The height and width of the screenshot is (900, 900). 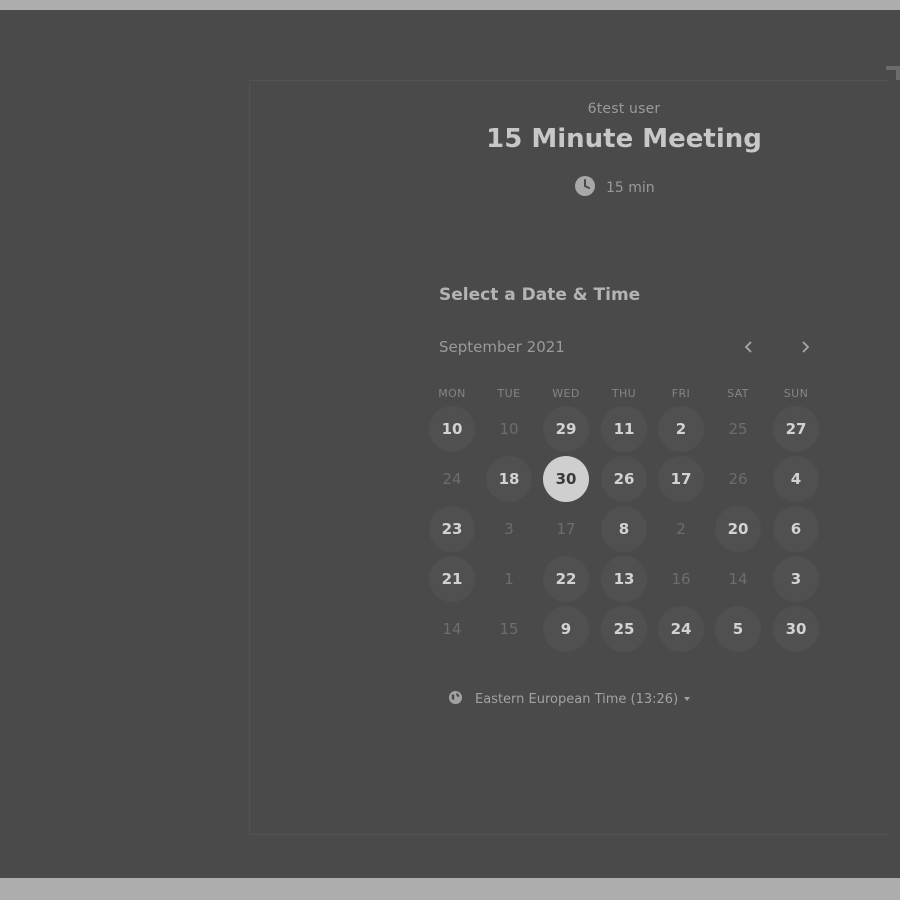 What do you see at coordinates (738, 529) in the screenshot?
I see `day-cell: 20` at bounding box center [738, 529].